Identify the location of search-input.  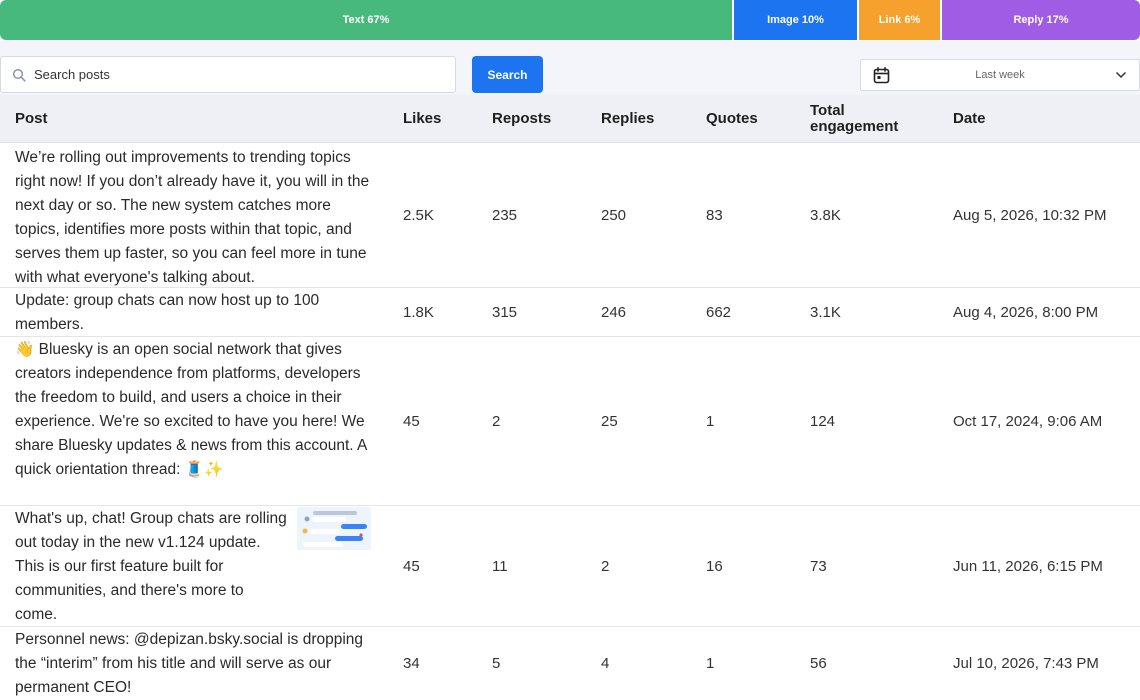
(239, 74).